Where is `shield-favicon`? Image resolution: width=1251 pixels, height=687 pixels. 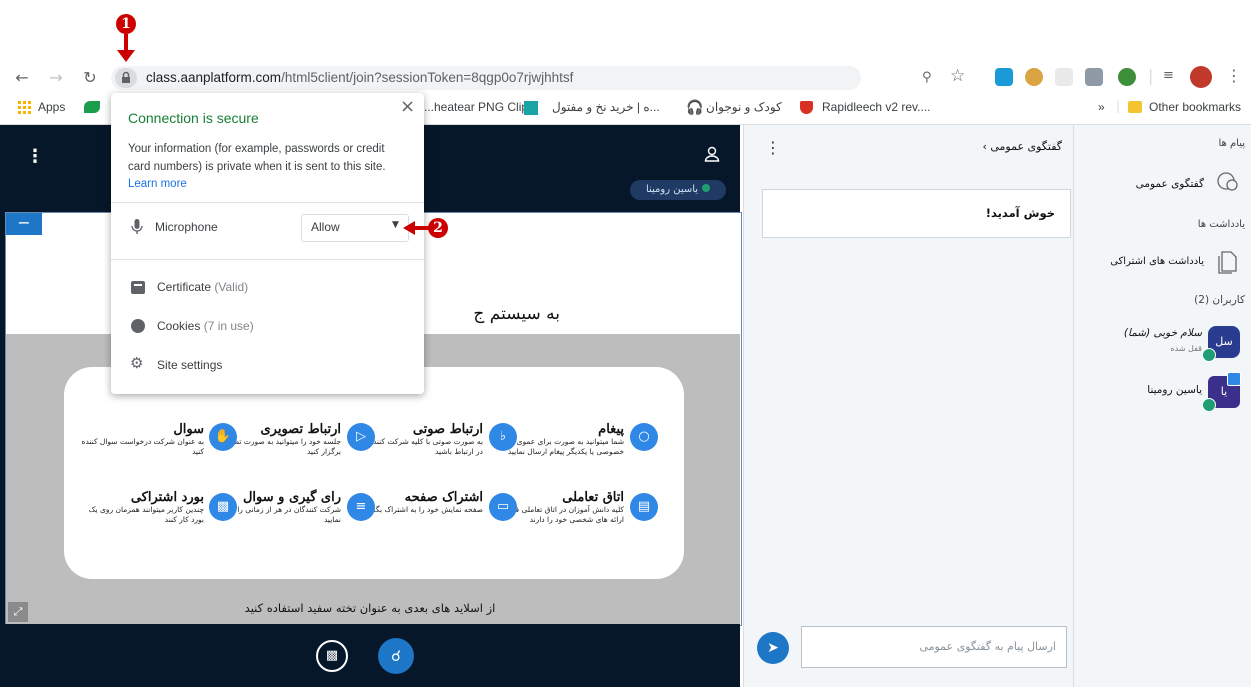
shield-favicon is located at coordinates (806, 107).